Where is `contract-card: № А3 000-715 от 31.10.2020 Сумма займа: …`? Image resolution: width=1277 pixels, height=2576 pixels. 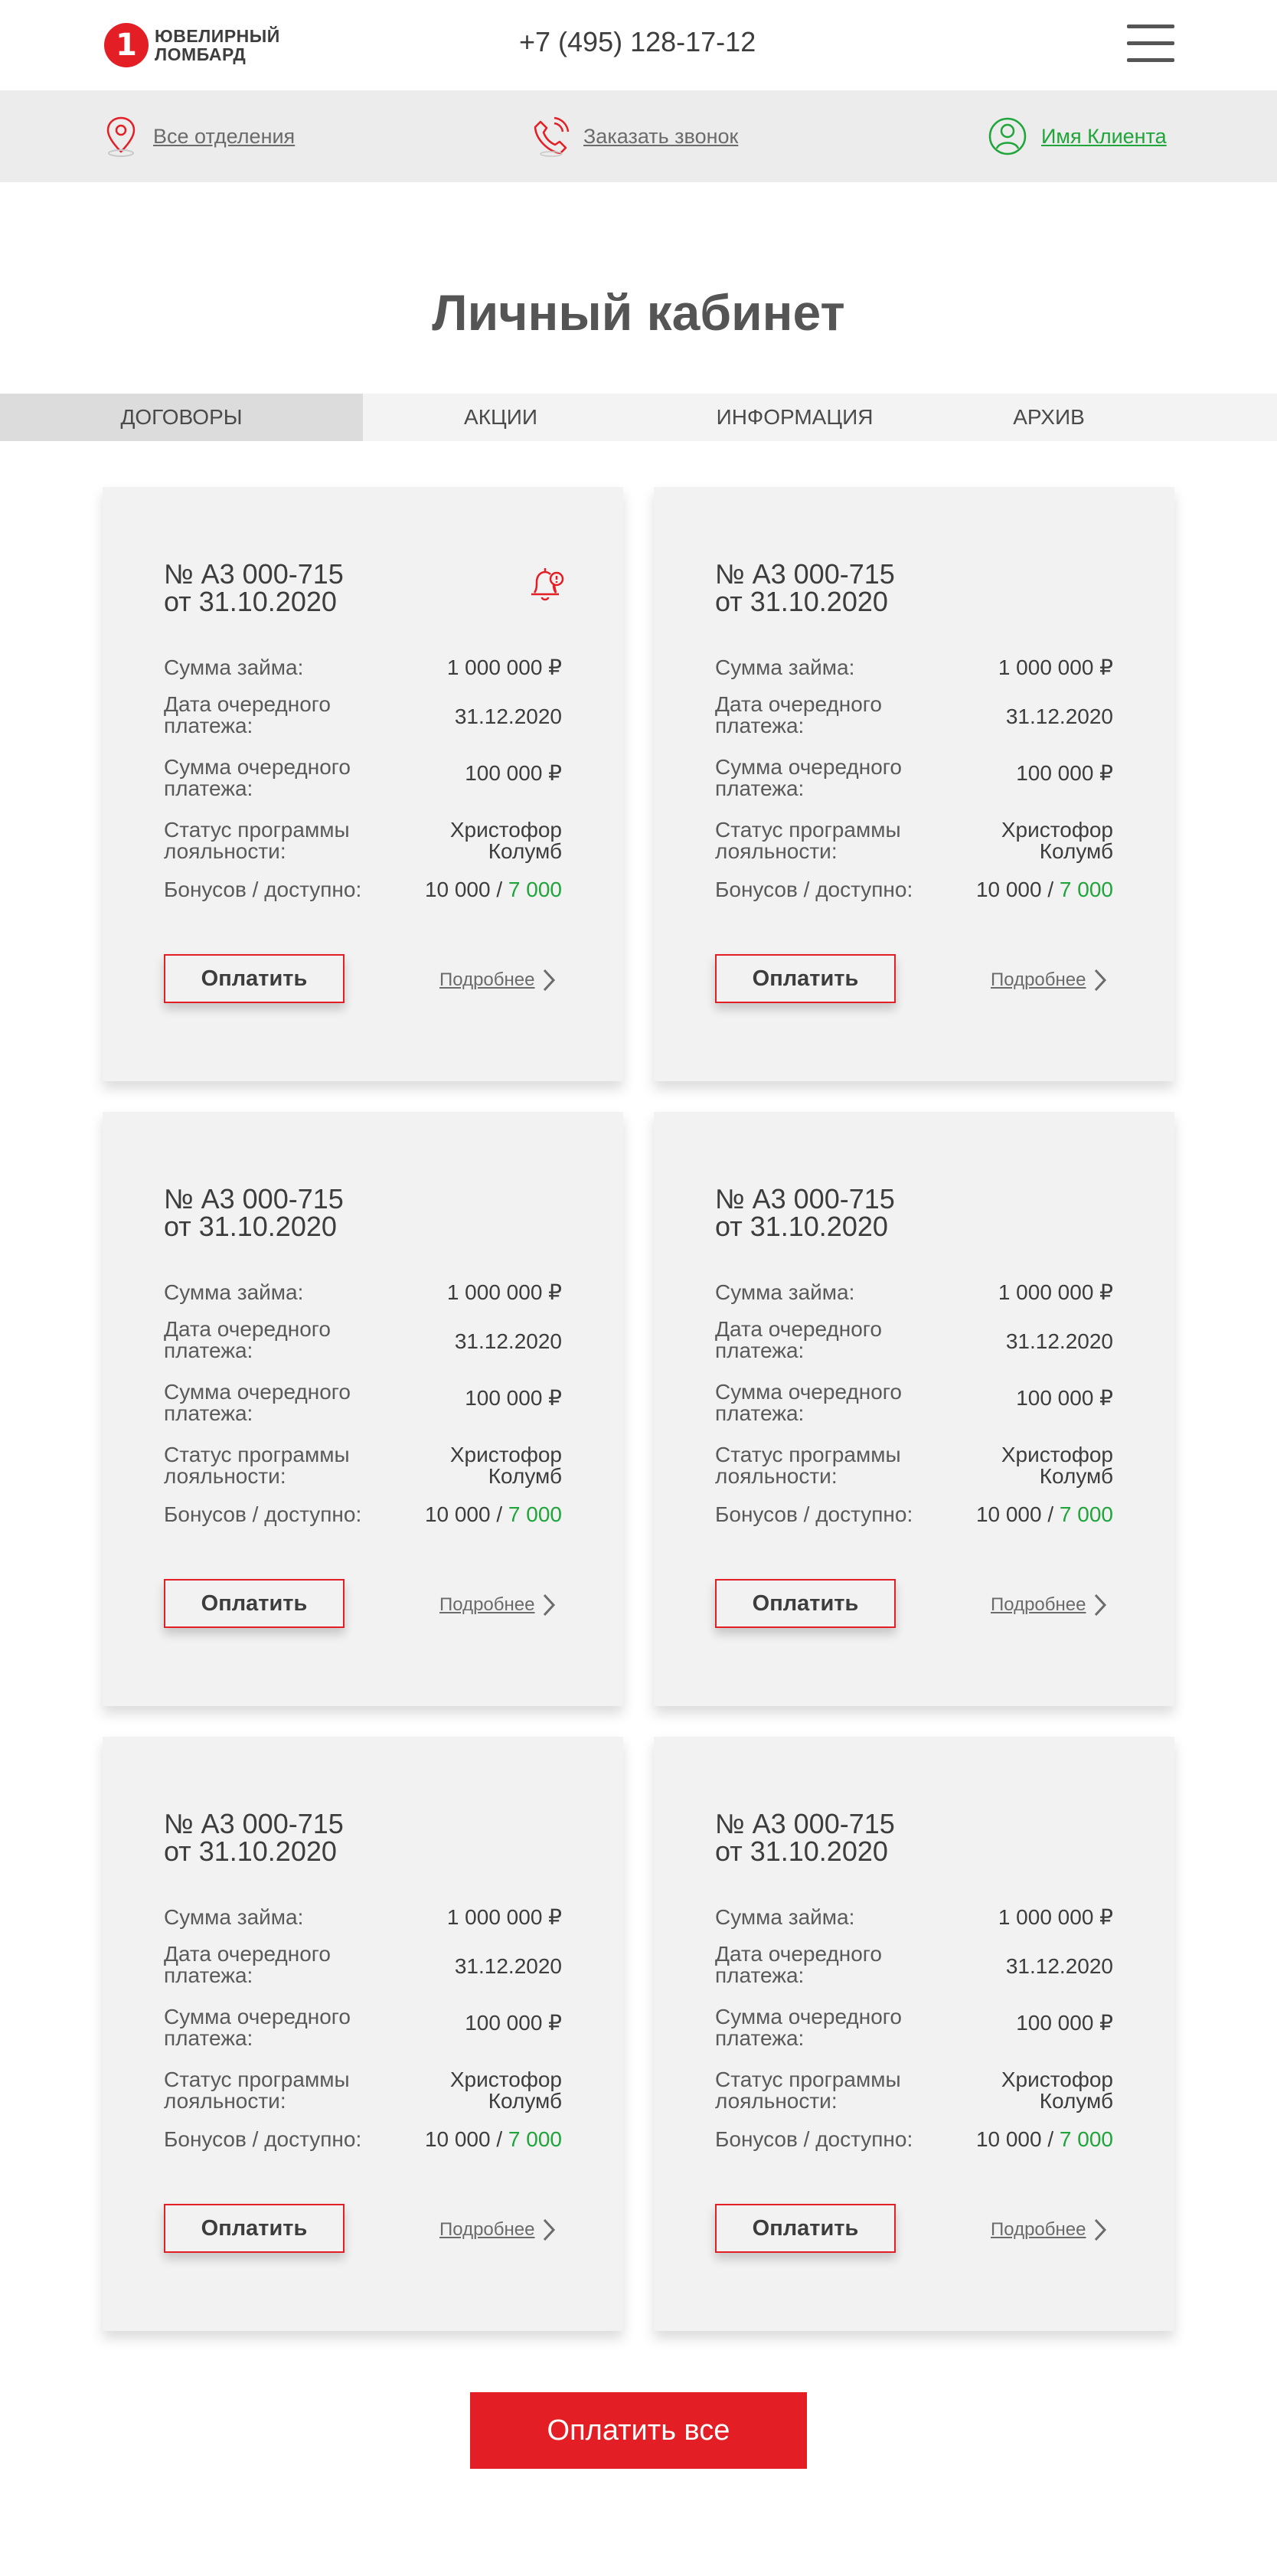 contract-card: № А3 000-715 от 31.10.2020 Сумма займа: … is located at coordinates (914, 784).